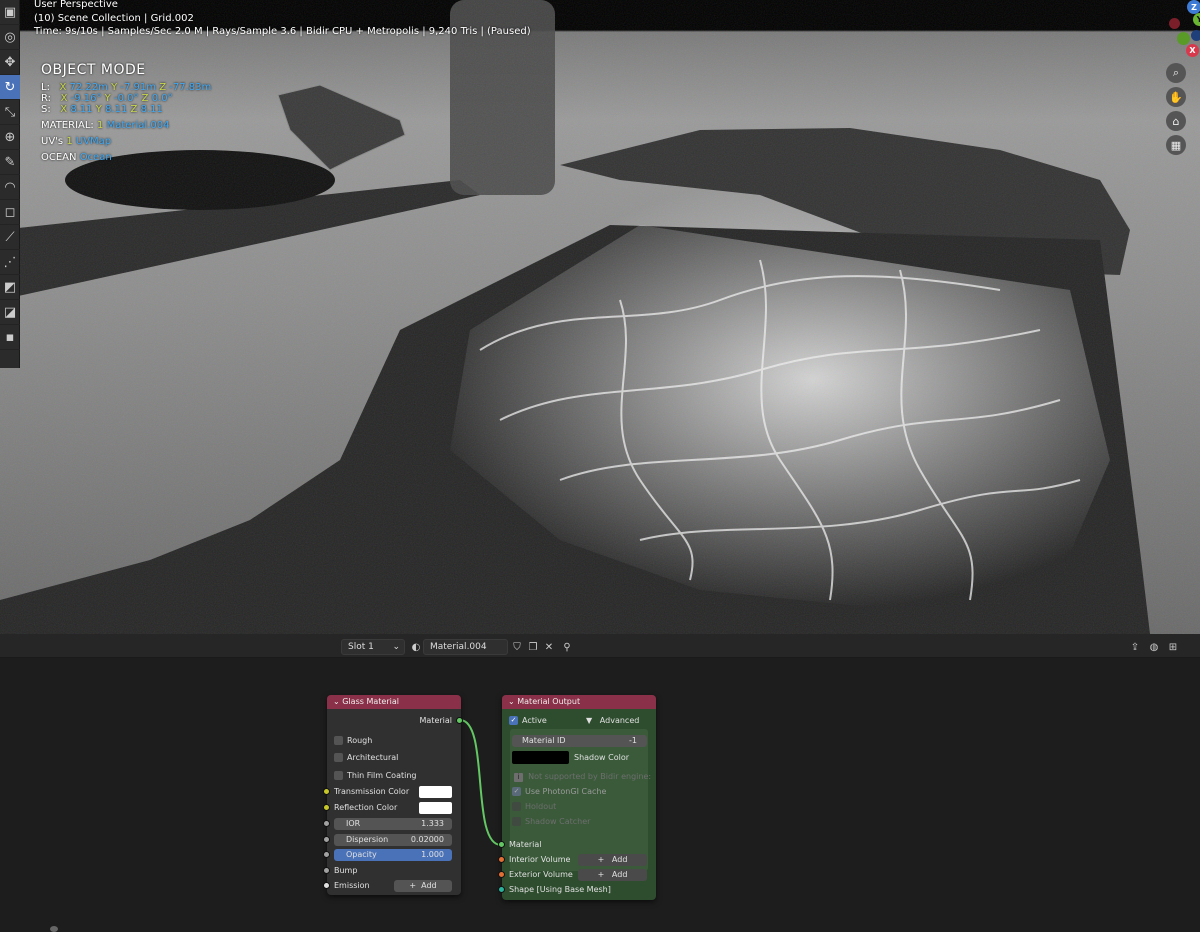  I want to click on scale-icon: ⤡, so click(10, 112).